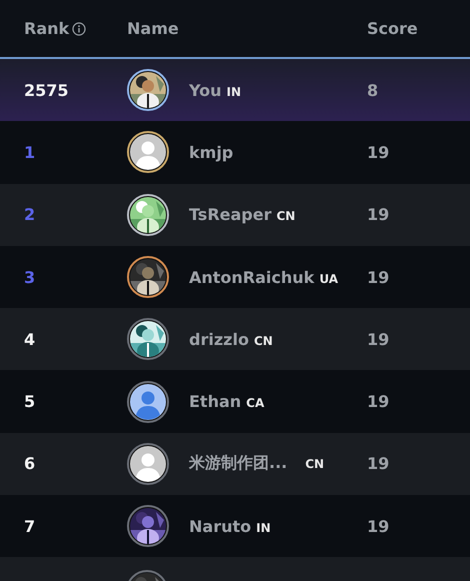  Describe the element at coordinates (393, 28) in the screenshot. I see `column-header: Score` at that location.